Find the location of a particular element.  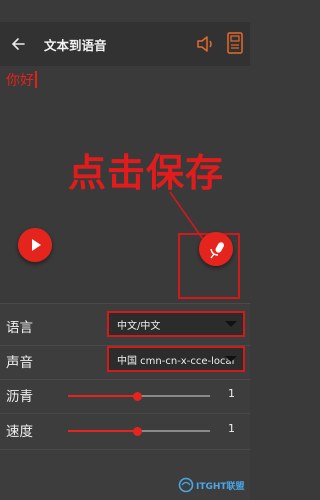

voice-select-value: 中国 cmn-cn-x-cce-local is located at coordinates (176, 361).